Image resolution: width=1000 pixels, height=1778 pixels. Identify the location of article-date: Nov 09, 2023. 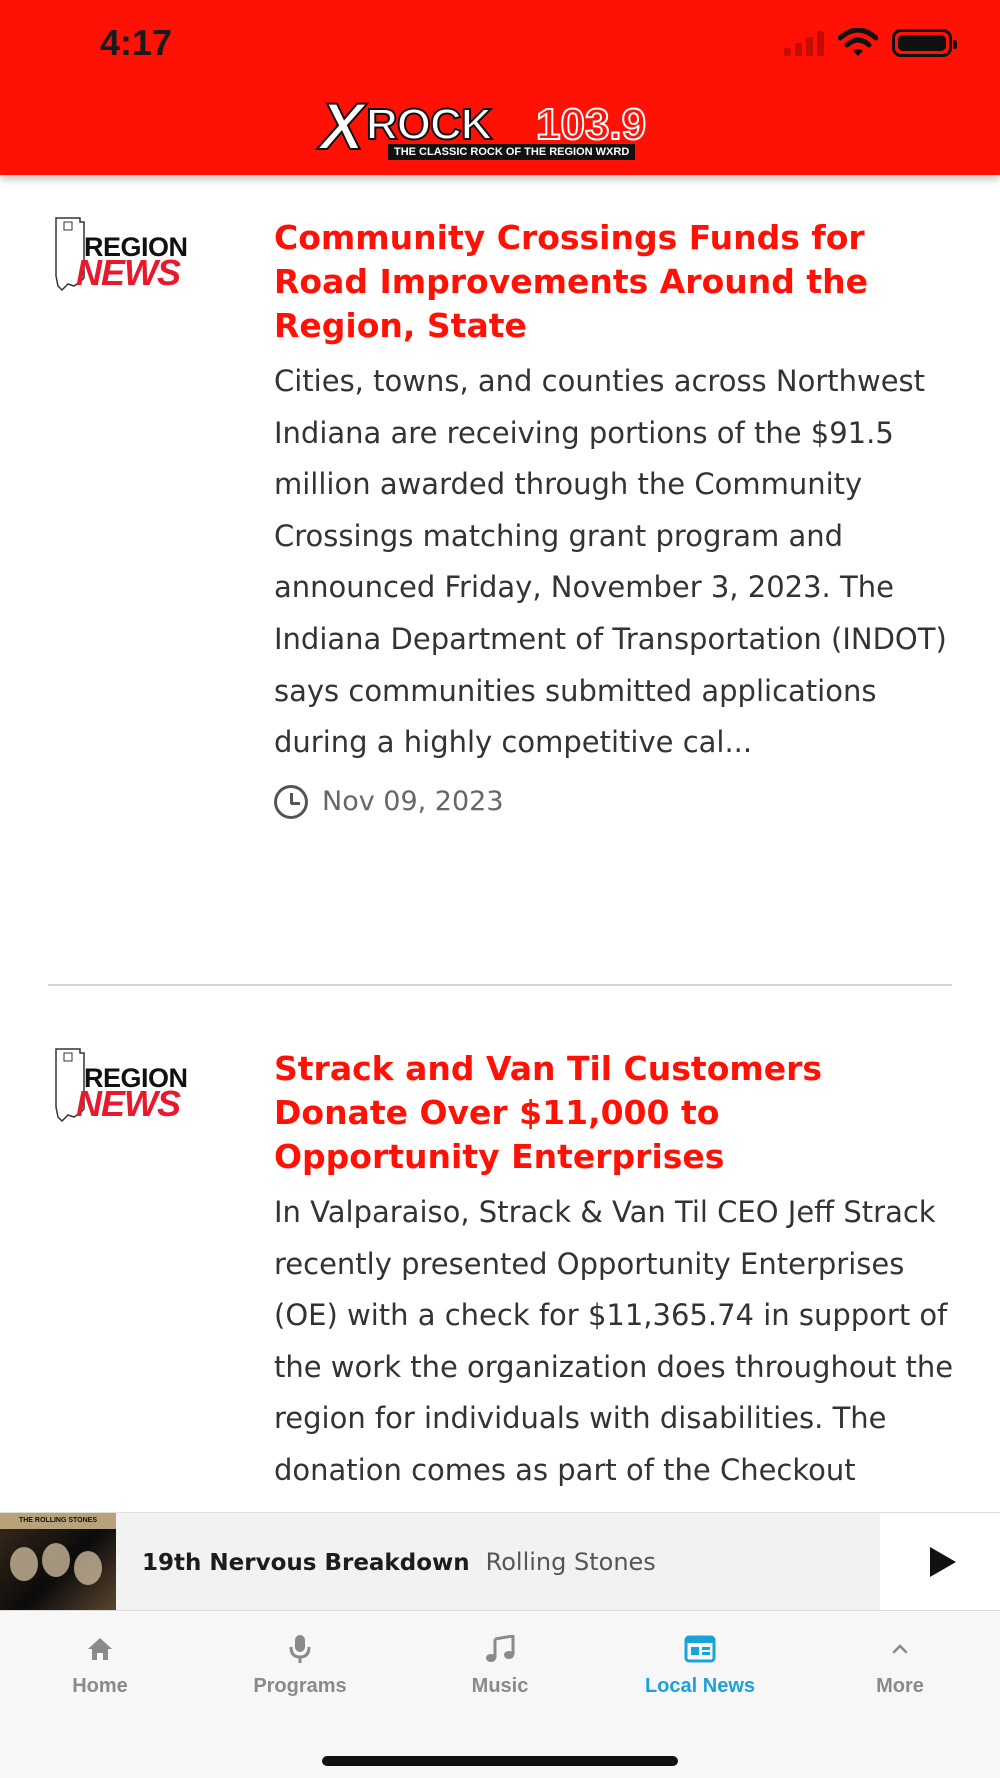
(413, 802).